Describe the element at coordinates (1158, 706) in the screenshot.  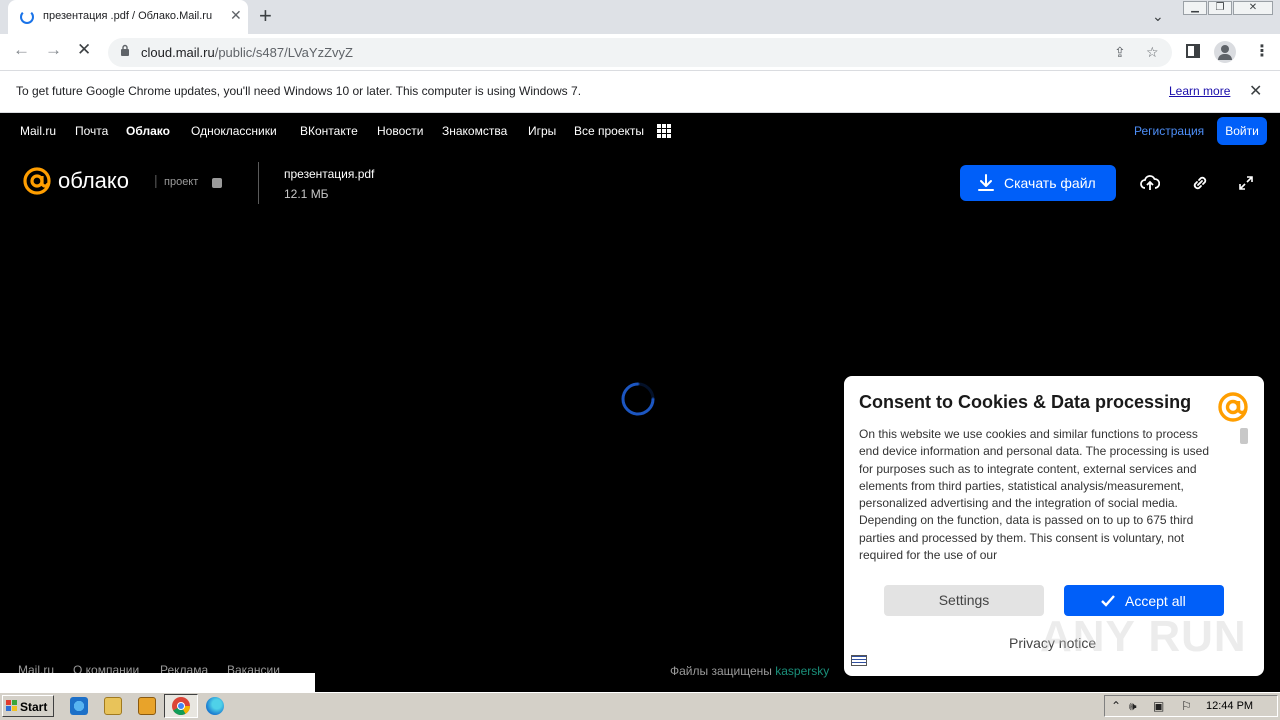
I see `network-icon: ▣` at that location.